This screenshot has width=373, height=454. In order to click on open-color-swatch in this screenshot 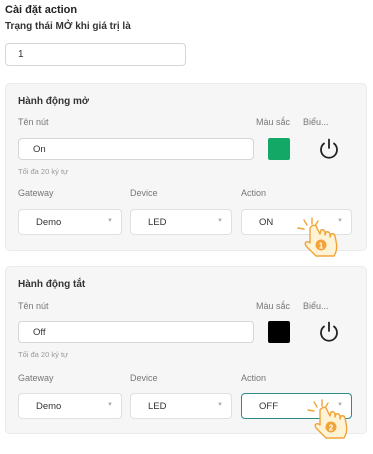, I will do `click(279, 149)`.